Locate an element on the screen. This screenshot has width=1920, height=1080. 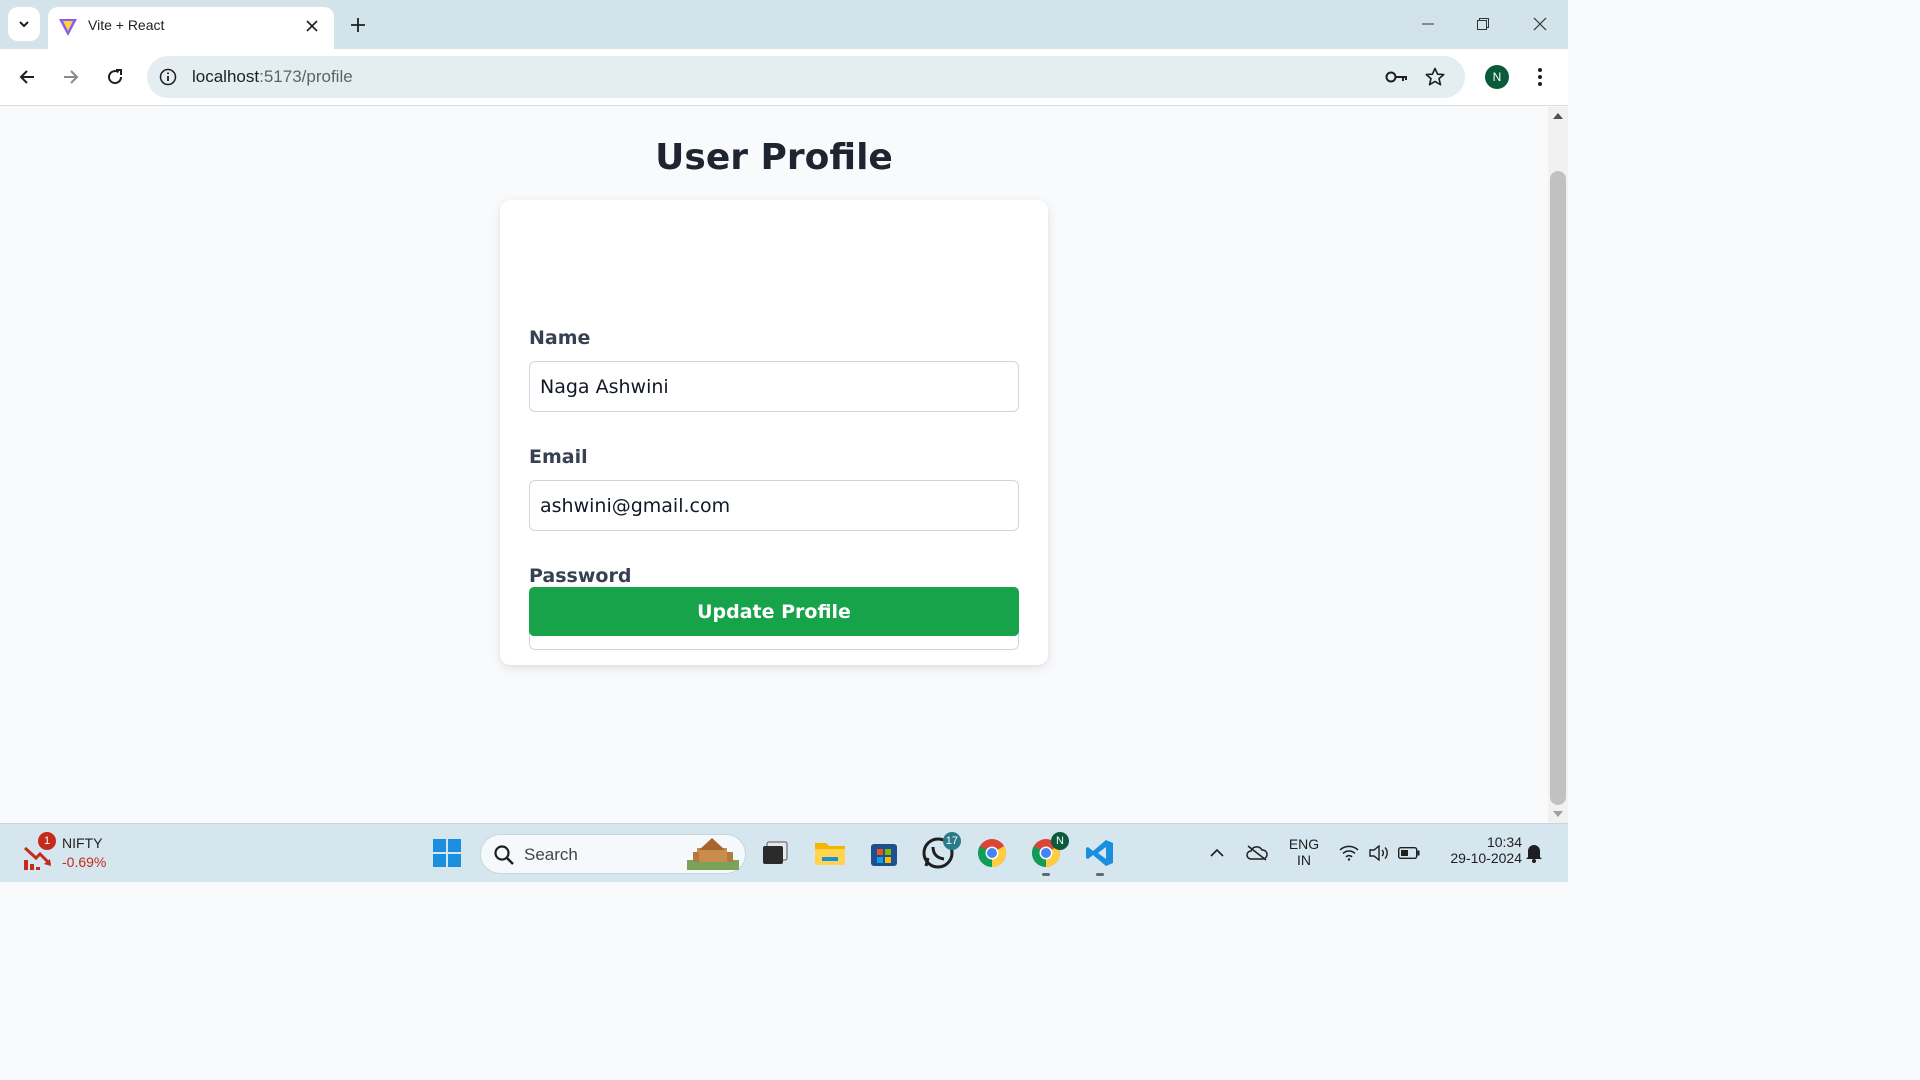
volume-icon is located at coordinates (1378, 853).